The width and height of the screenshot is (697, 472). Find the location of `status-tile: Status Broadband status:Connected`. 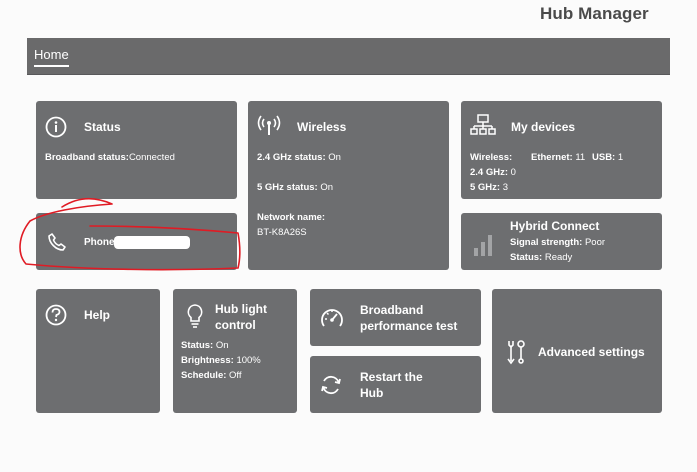

status-tile: Status Broadband status:Connected is located at coordinates (136, 150).